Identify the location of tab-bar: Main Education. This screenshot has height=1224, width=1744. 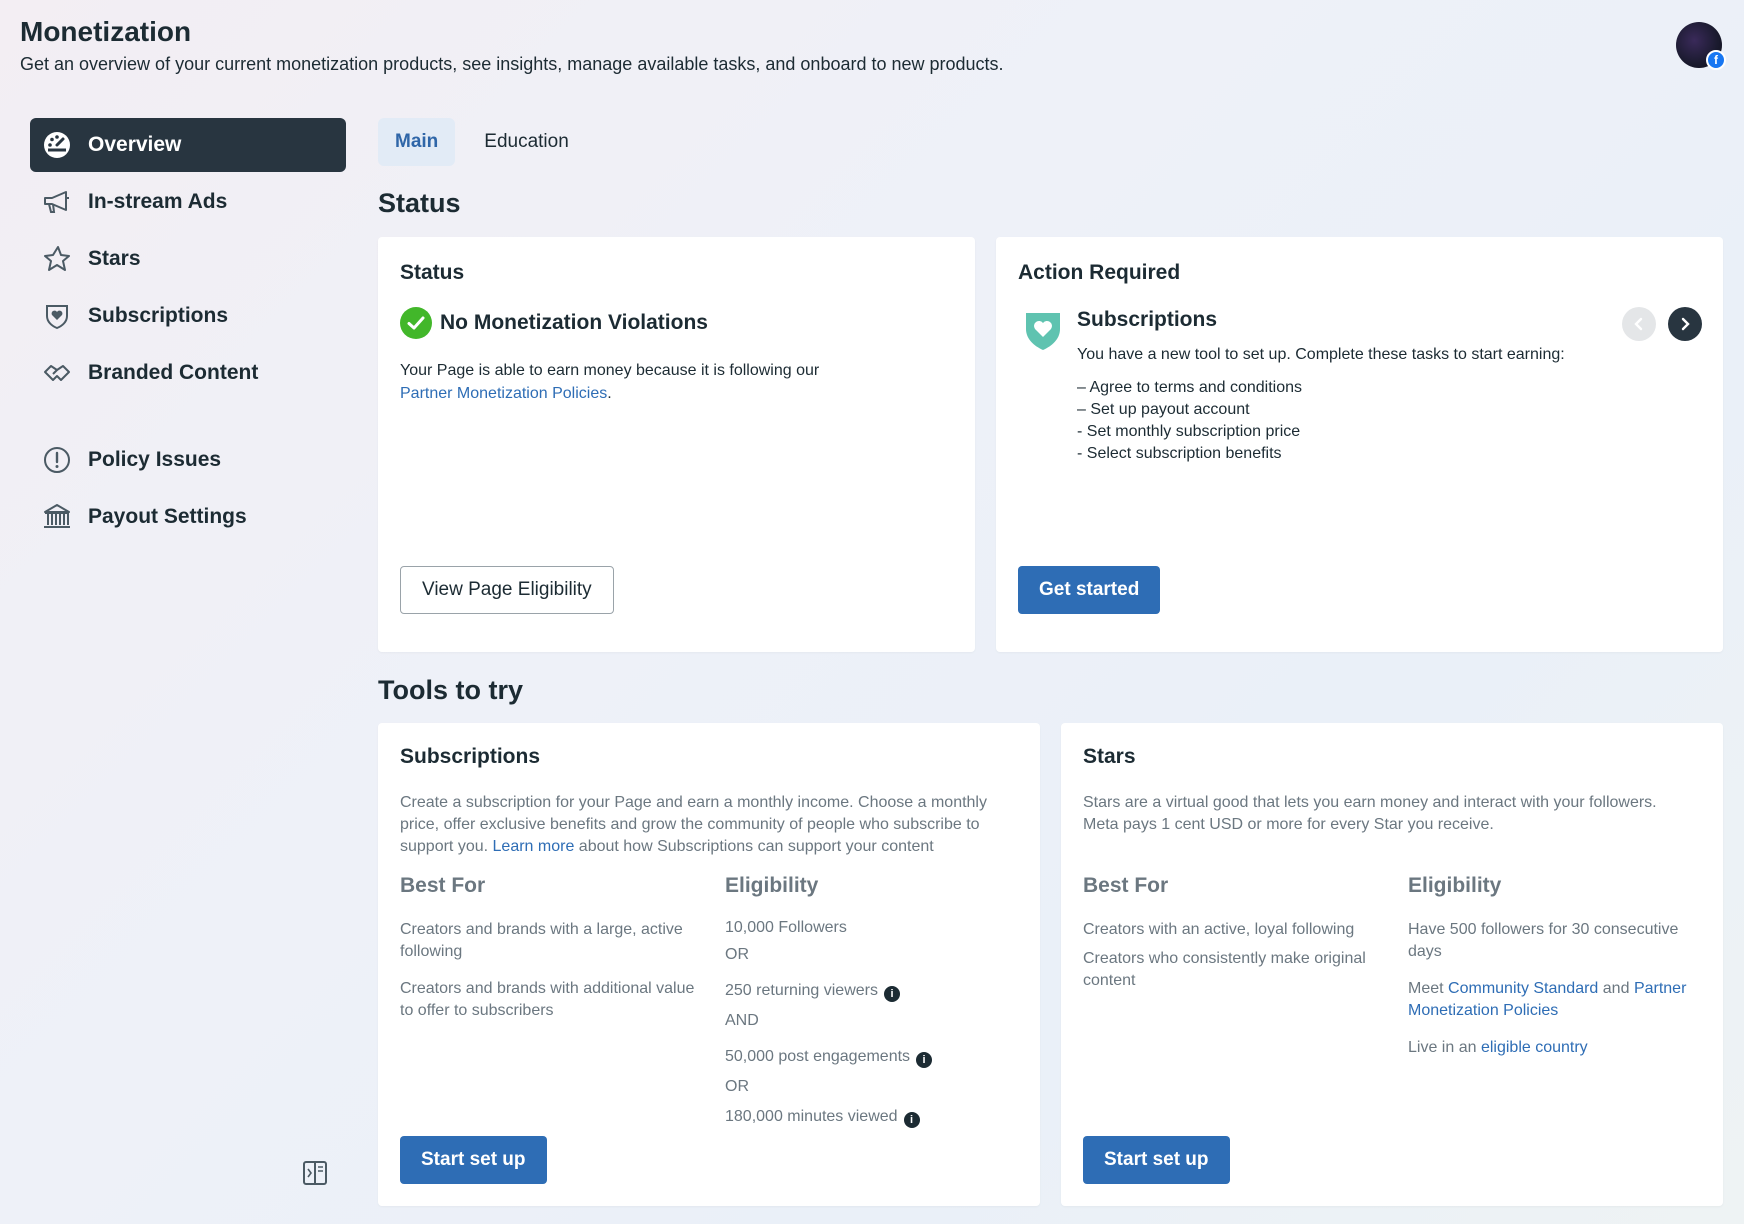
(488, 142).